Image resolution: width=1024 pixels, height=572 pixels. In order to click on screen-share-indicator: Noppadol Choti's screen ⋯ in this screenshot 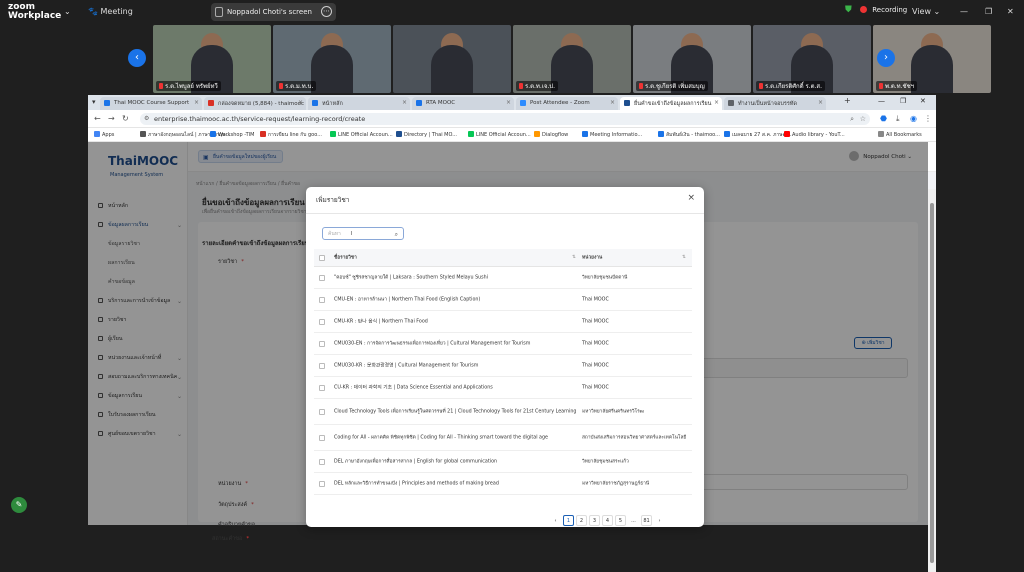, I will do `click(273, 12)`.